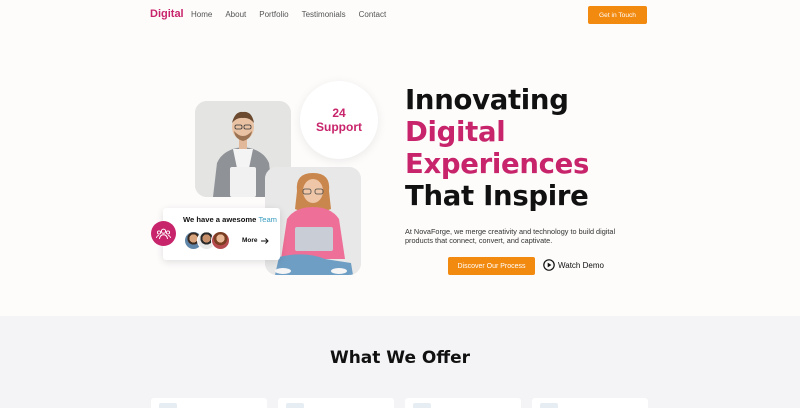 The height and width of the screenshot is (408, 800). Describe the element at coordinates (220, 240) in the screenshot. I see `avatar` at that location.